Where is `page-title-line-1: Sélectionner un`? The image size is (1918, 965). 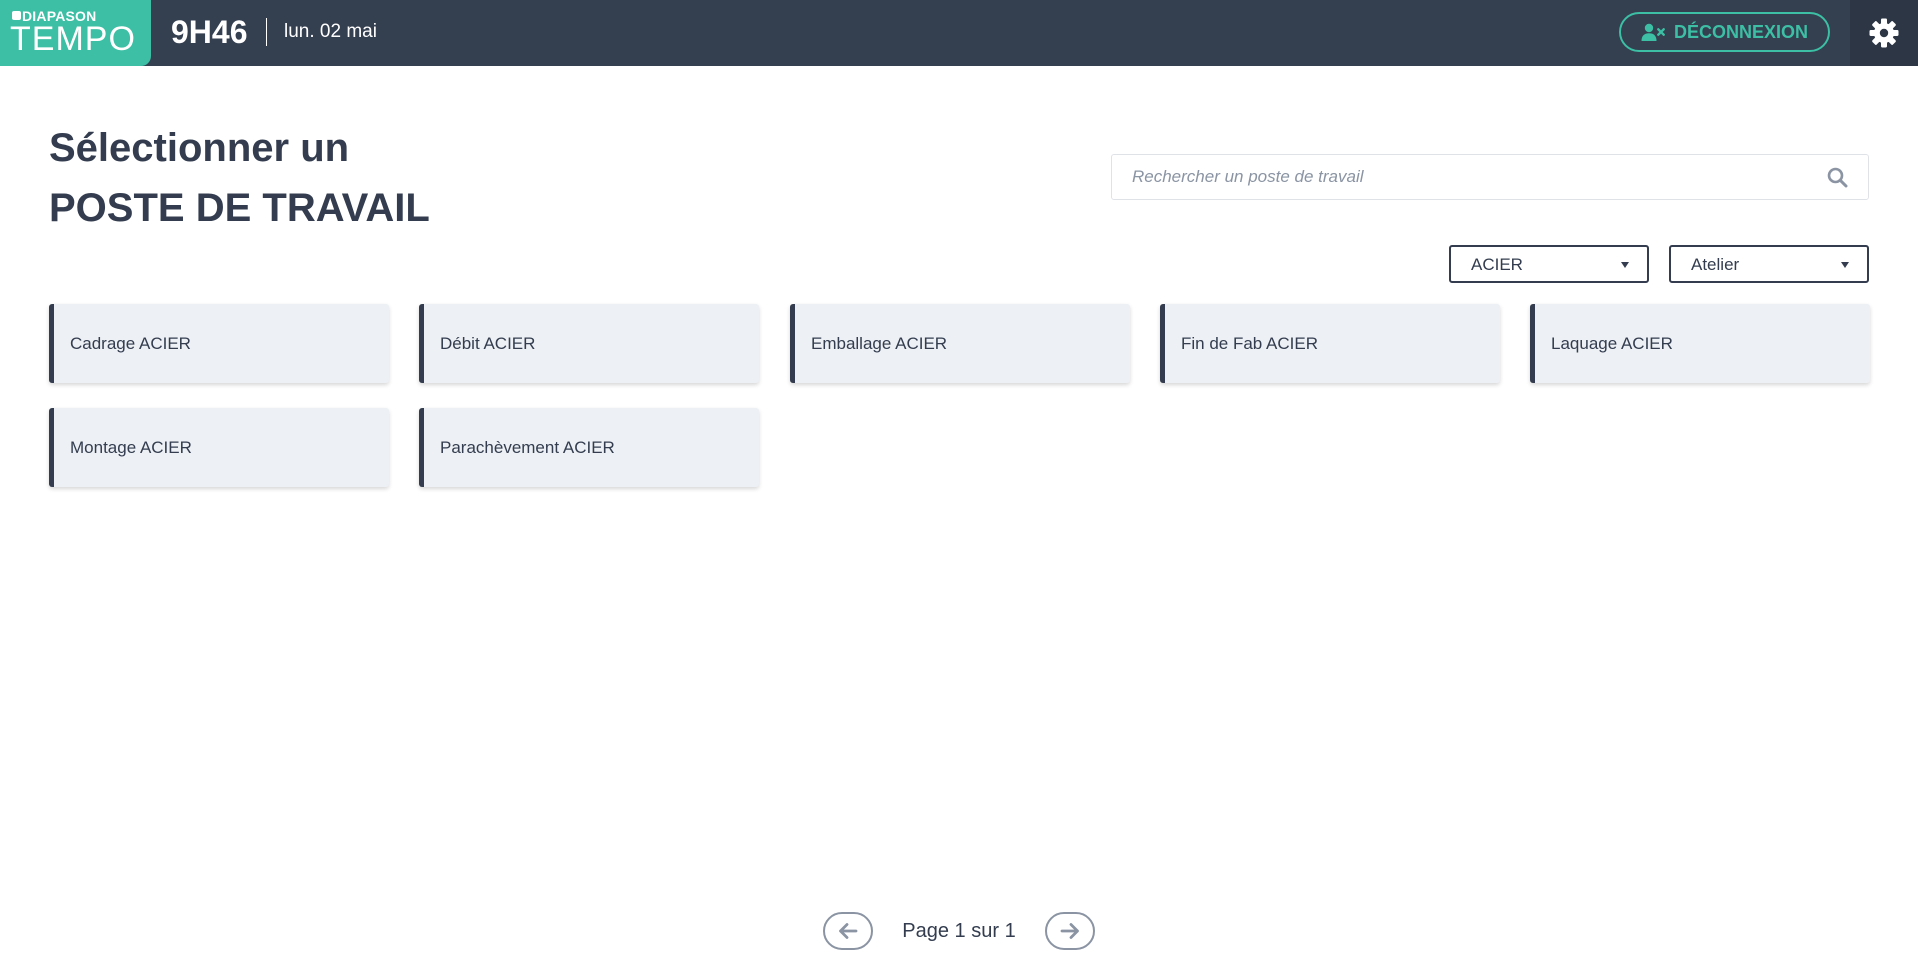 page-title-line-1: Sélectionner un is located at coordinates (199, 148).